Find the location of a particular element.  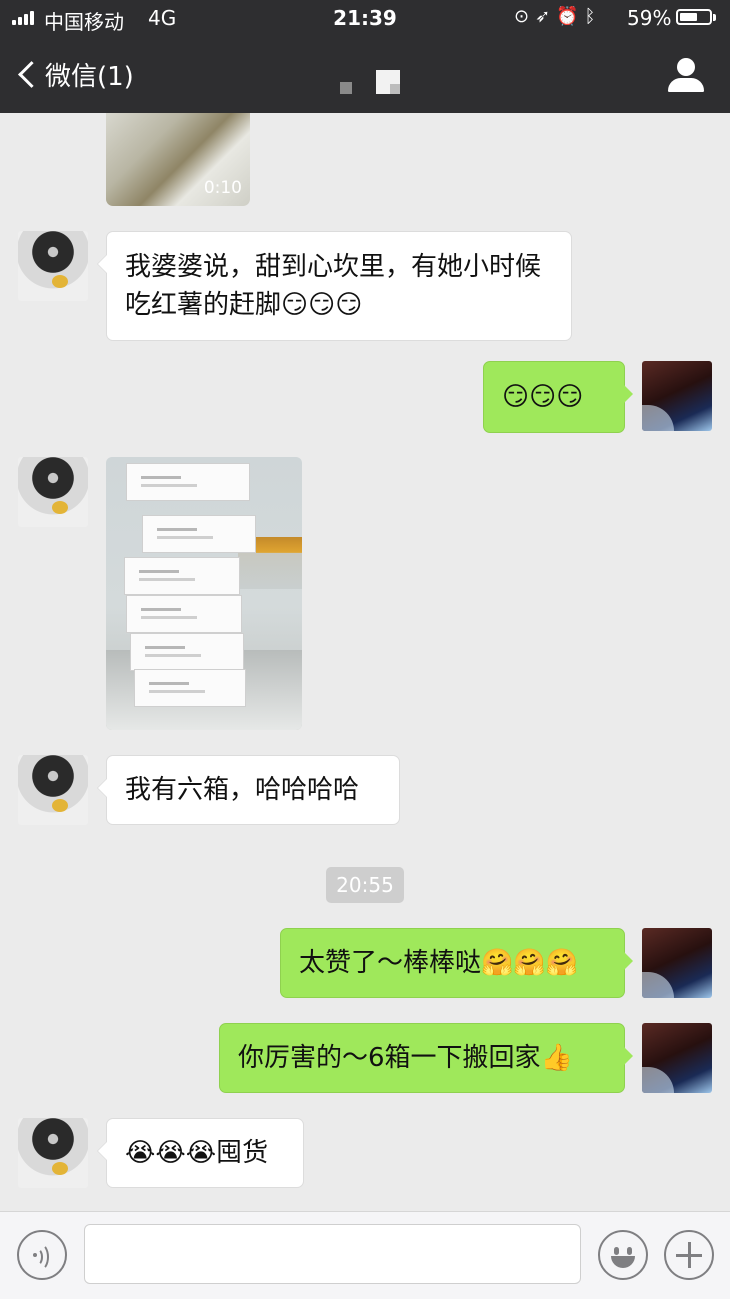

status-icons: ⊙➶⏰ᛒ is located at coordinates (557, 16).